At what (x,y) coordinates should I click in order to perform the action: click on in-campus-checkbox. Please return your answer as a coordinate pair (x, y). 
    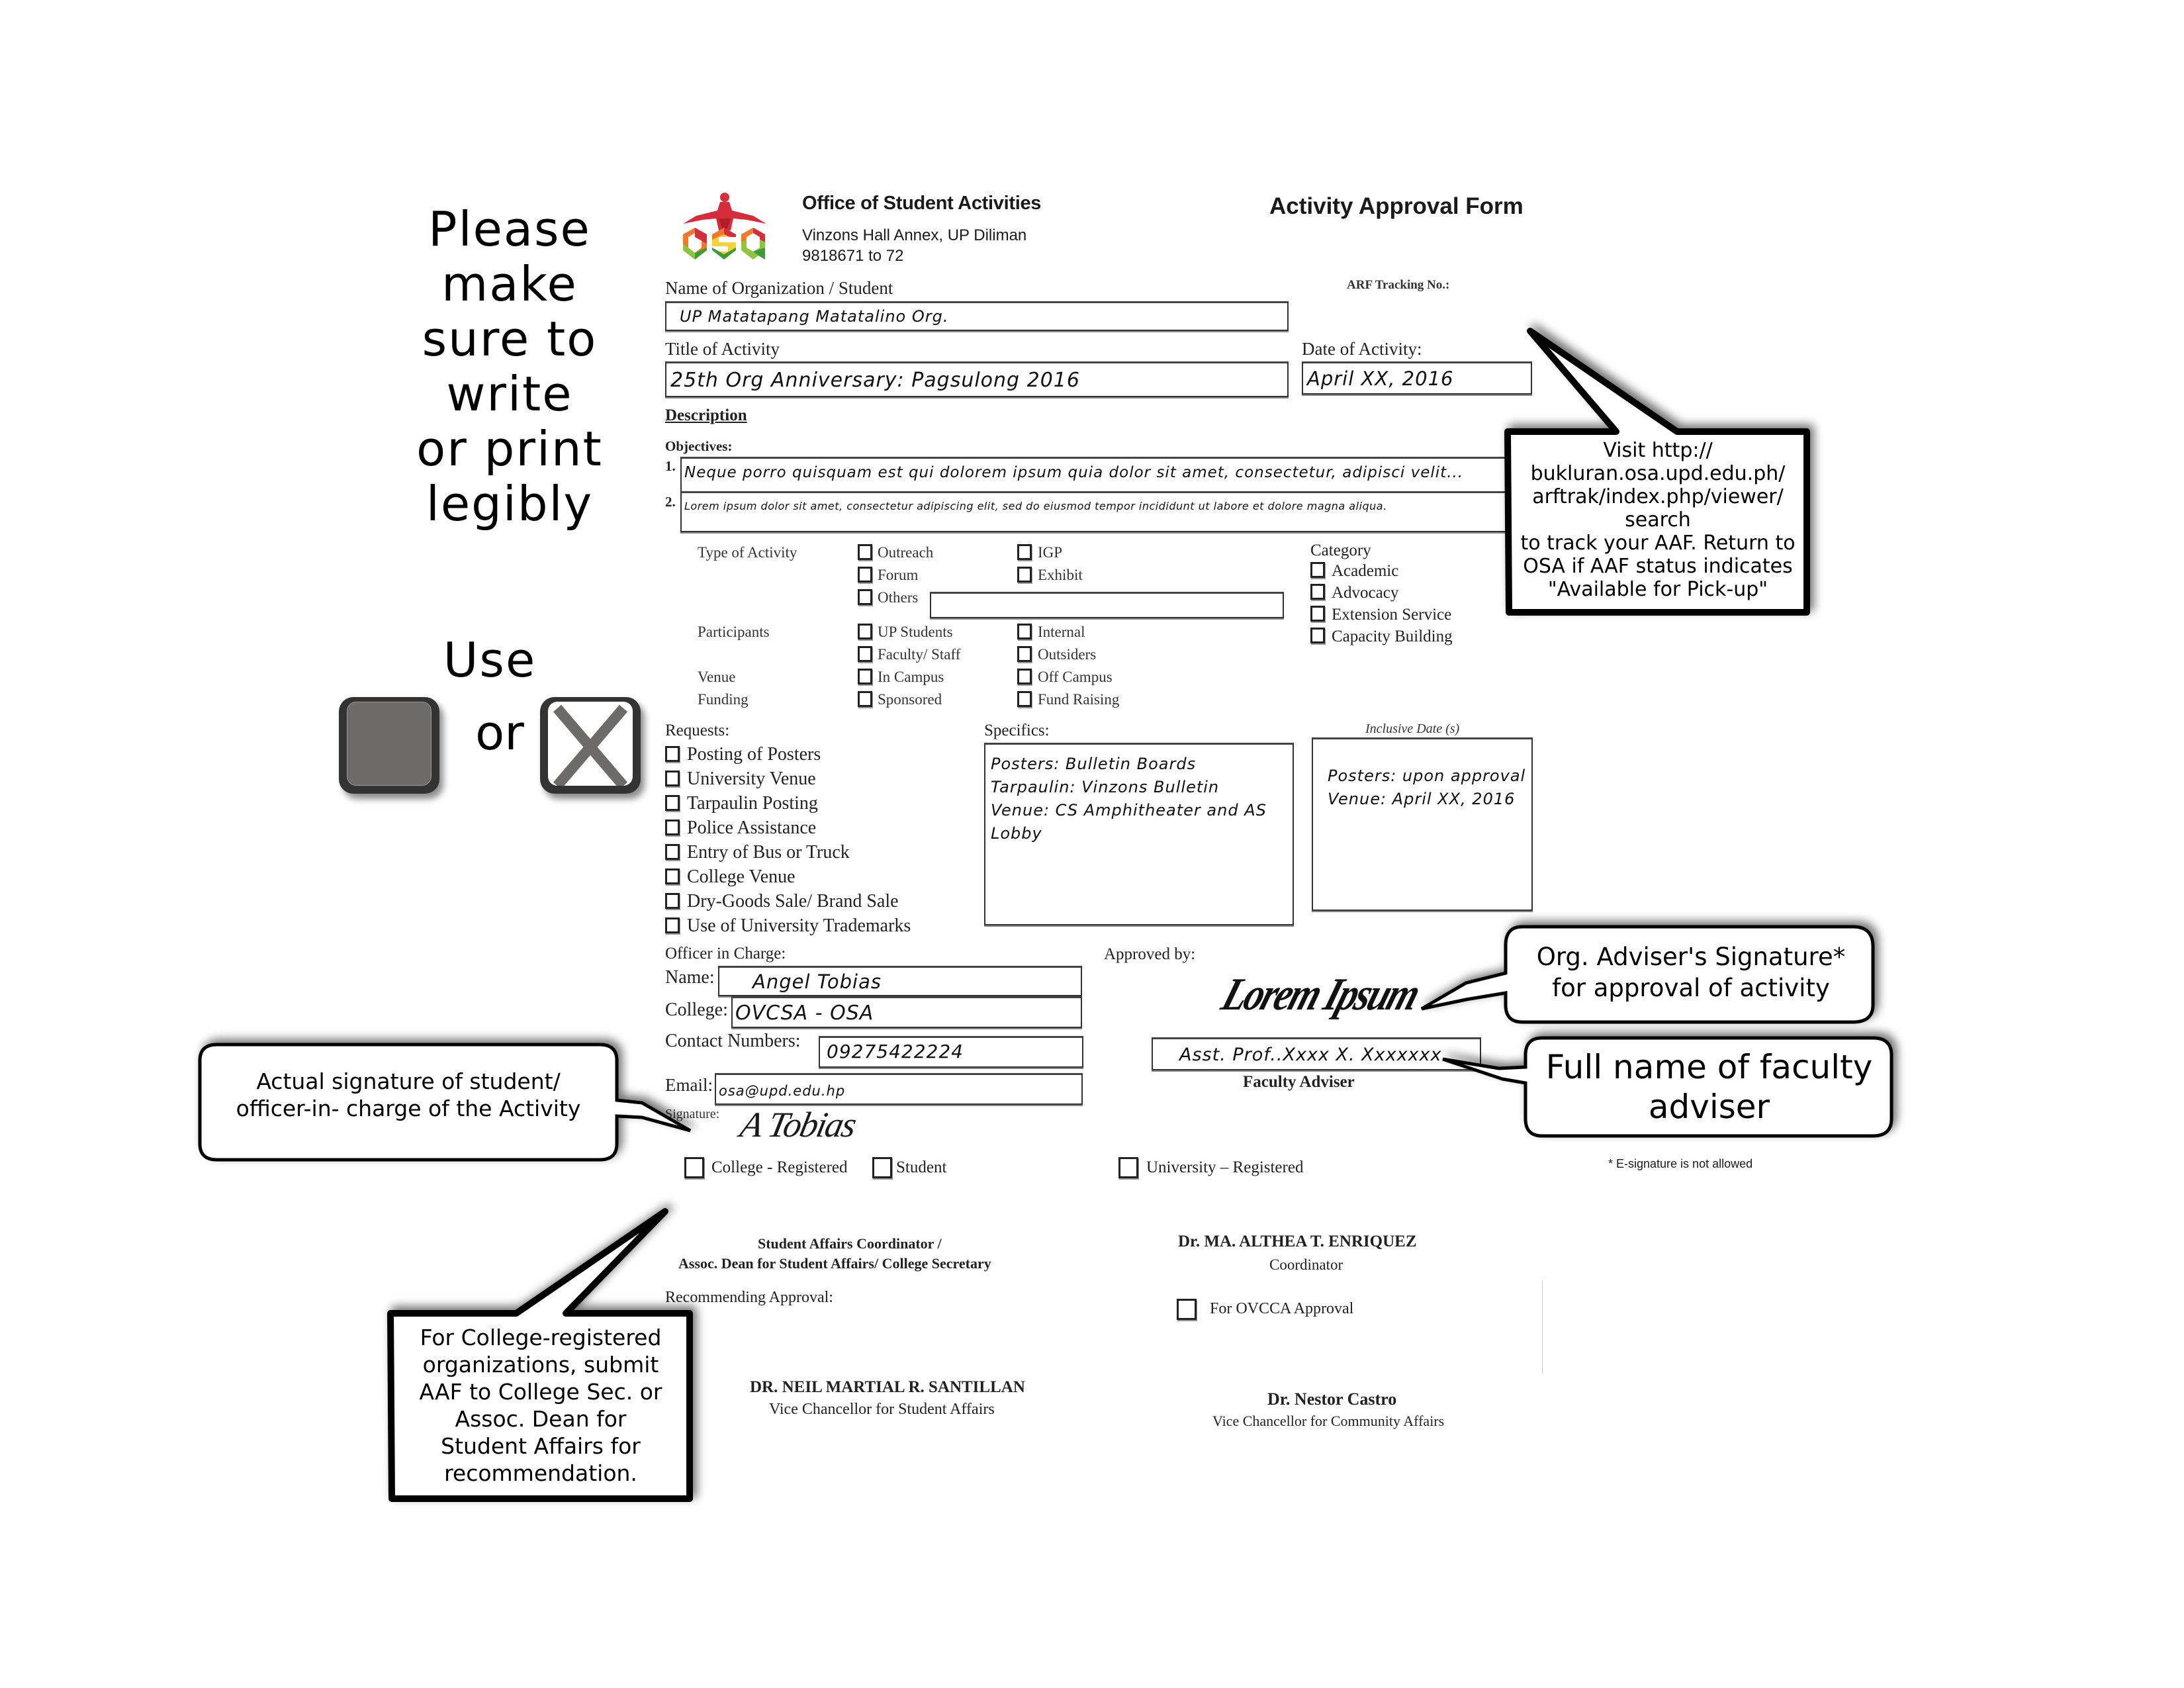
    Looking at the image, I should click on (865, 676).